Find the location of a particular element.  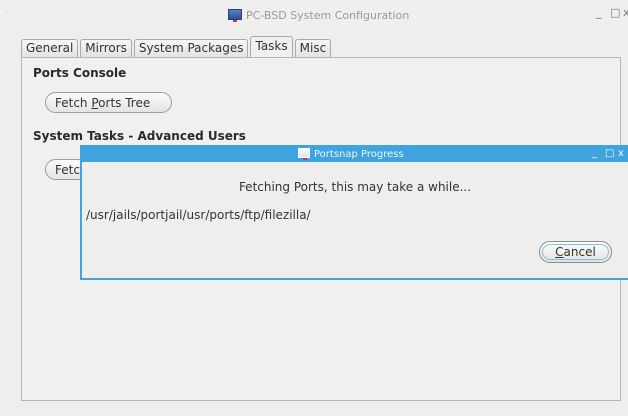

dialog-app-icon is located at coordinates (304, 154).